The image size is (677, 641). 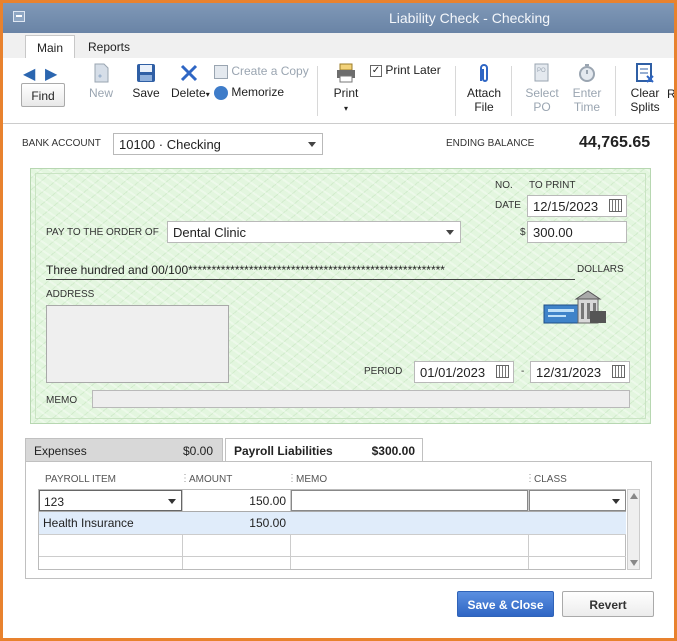 What do you see at coordinates (645, 107) in the screenshot?
I see `splits-label: Splits` at bounding box center [645, 107].